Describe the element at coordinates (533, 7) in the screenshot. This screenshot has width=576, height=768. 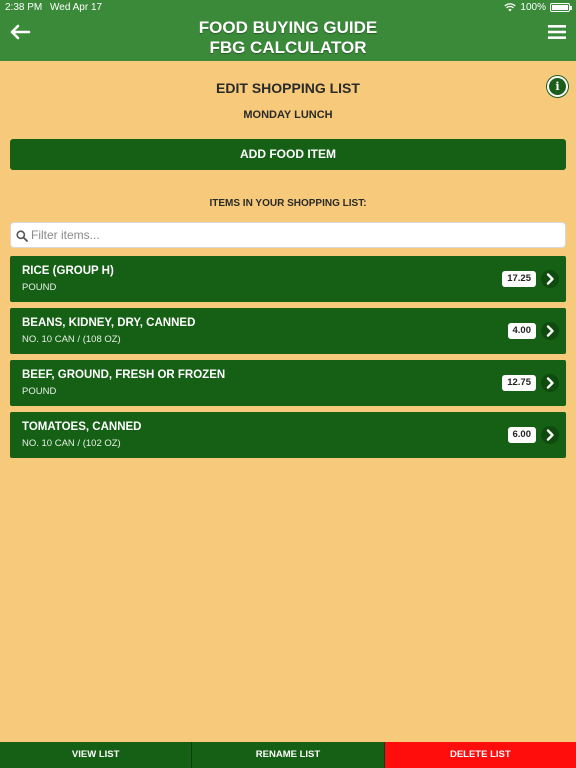
I see `battery-percent: 100%` at that location.